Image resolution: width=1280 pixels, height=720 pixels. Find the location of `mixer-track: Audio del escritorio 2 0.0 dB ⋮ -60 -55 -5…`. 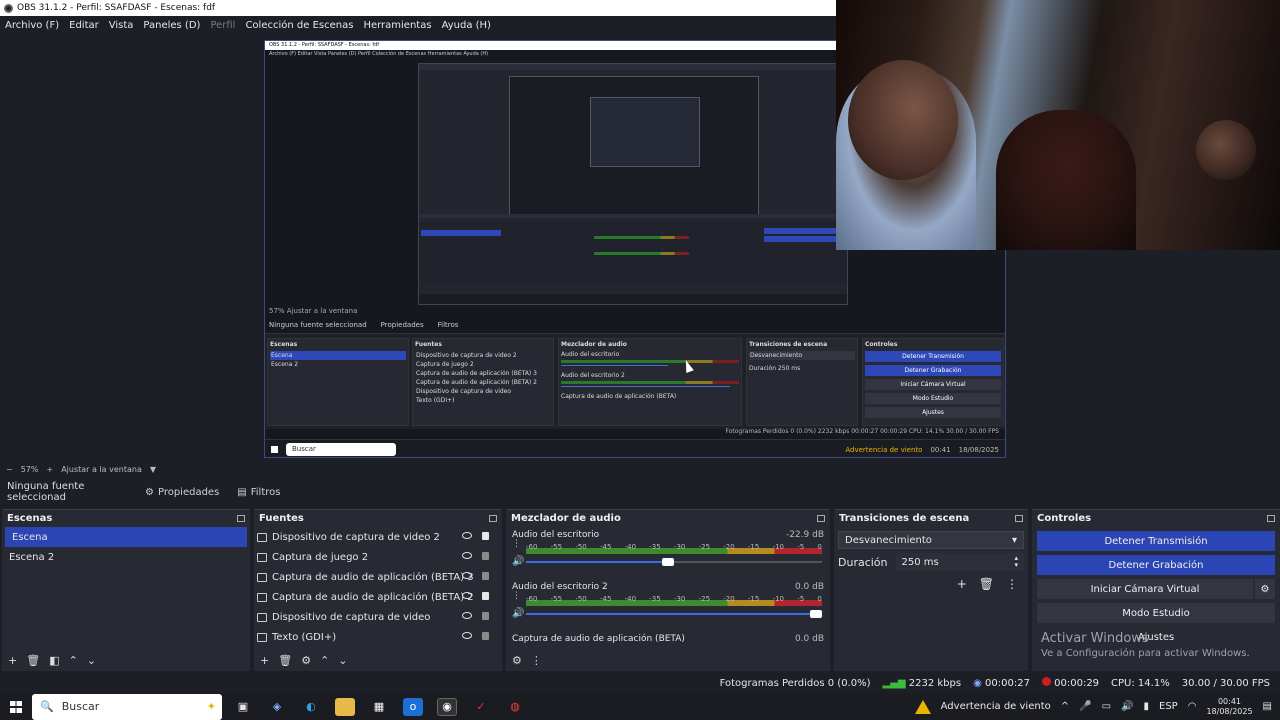

mixer-track: Audio del escritorio 2 0.0 dB ⋮ -60 -55 -5… is located at coordinates (668, 605).